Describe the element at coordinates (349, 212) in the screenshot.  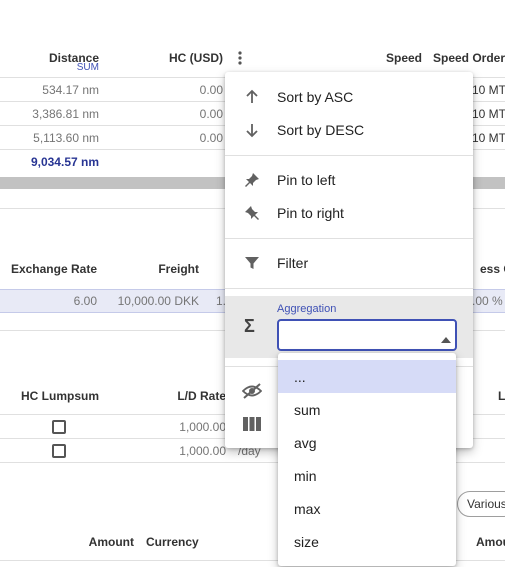
I see `pin-right-menu-item: Pin to right` at that location.